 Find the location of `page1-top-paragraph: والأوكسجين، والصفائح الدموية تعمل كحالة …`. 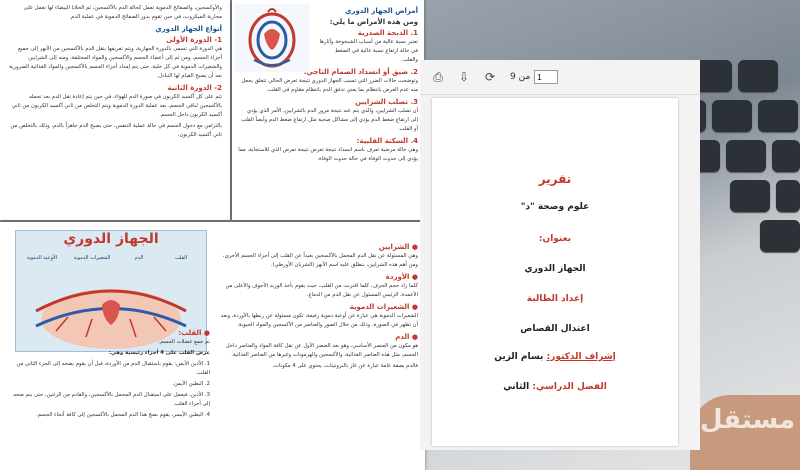

page1-top-paragraph: والأوكسجين، والصفائح الدموية تعمل كحالة … is located at coordinates (122, 12).